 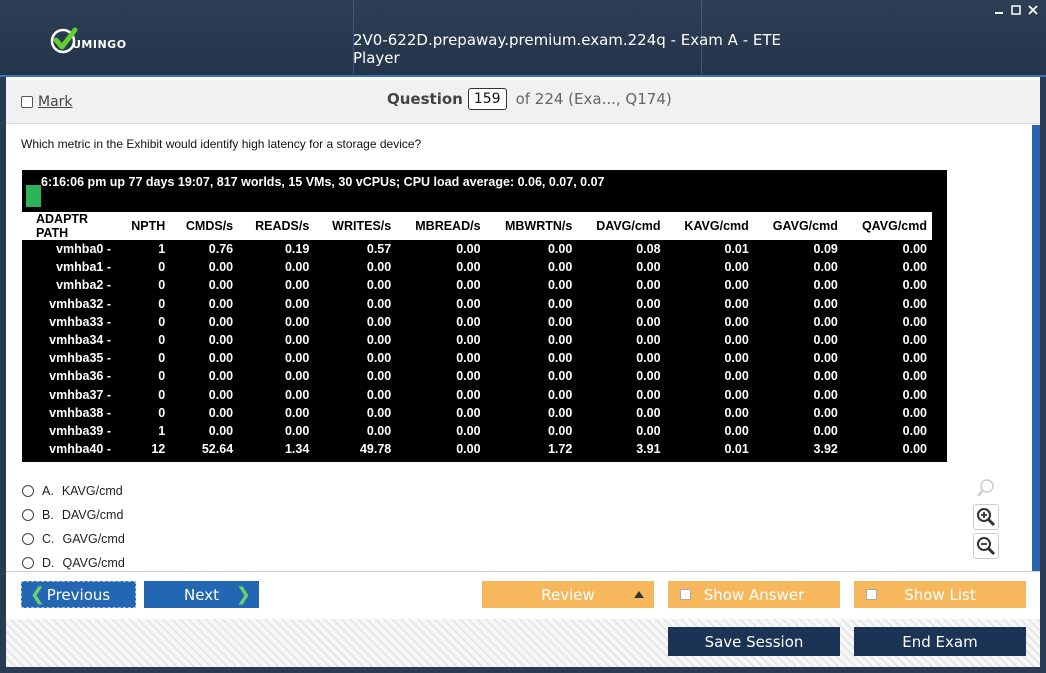 What do you see at coordinates (871, 594) in the screenshot?
I see `show-list-checkbox` at bounding box center [871, 594].